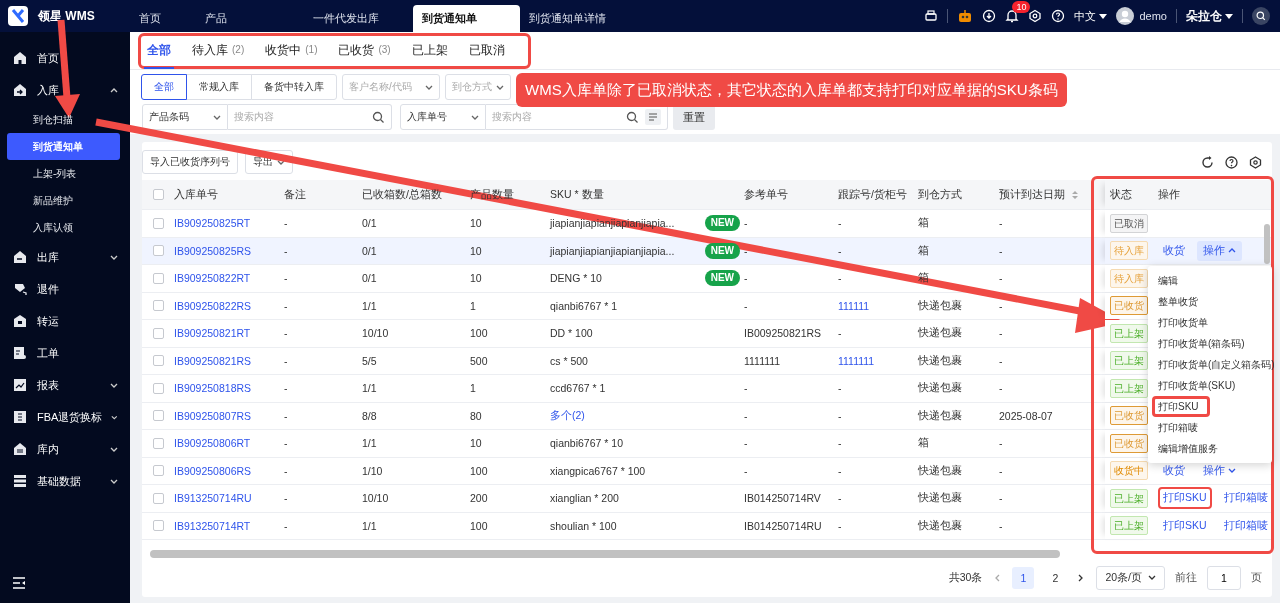 Image resolution: width=1280 pixels, height=603 pixels. I want to click on order-link: IB909250822RT, so click(212, 278).